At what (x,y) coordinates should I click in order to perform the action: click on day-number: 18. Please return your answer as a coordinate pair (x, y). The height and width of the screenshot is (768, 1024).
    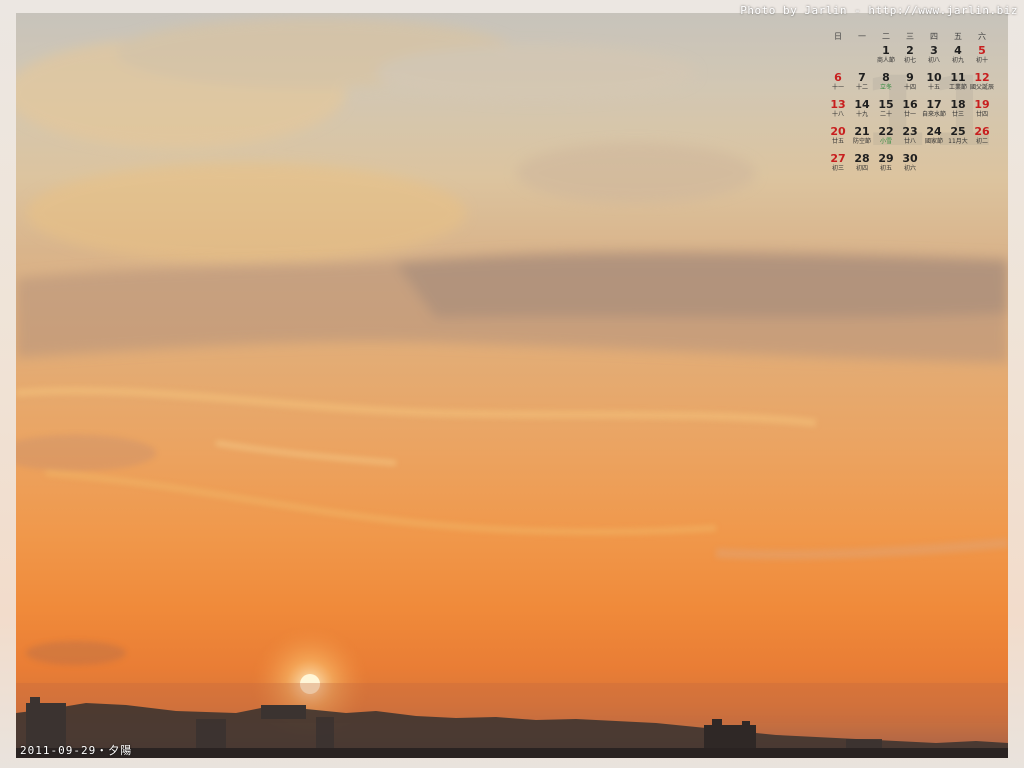
    Looking at the image, I should click on (958, 104).